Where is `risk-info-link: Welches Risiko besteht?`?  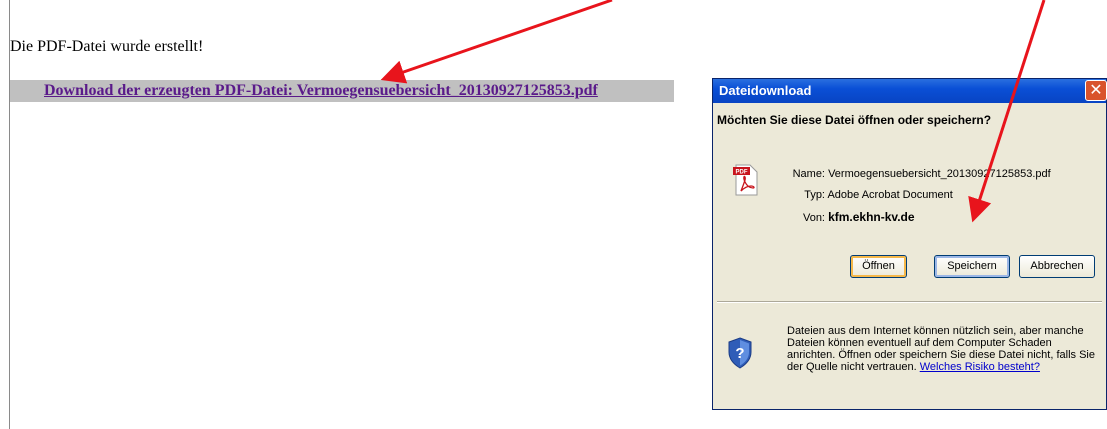
risk-info-link: Welches Risiko besteht? is located at coordinates (980, 367).